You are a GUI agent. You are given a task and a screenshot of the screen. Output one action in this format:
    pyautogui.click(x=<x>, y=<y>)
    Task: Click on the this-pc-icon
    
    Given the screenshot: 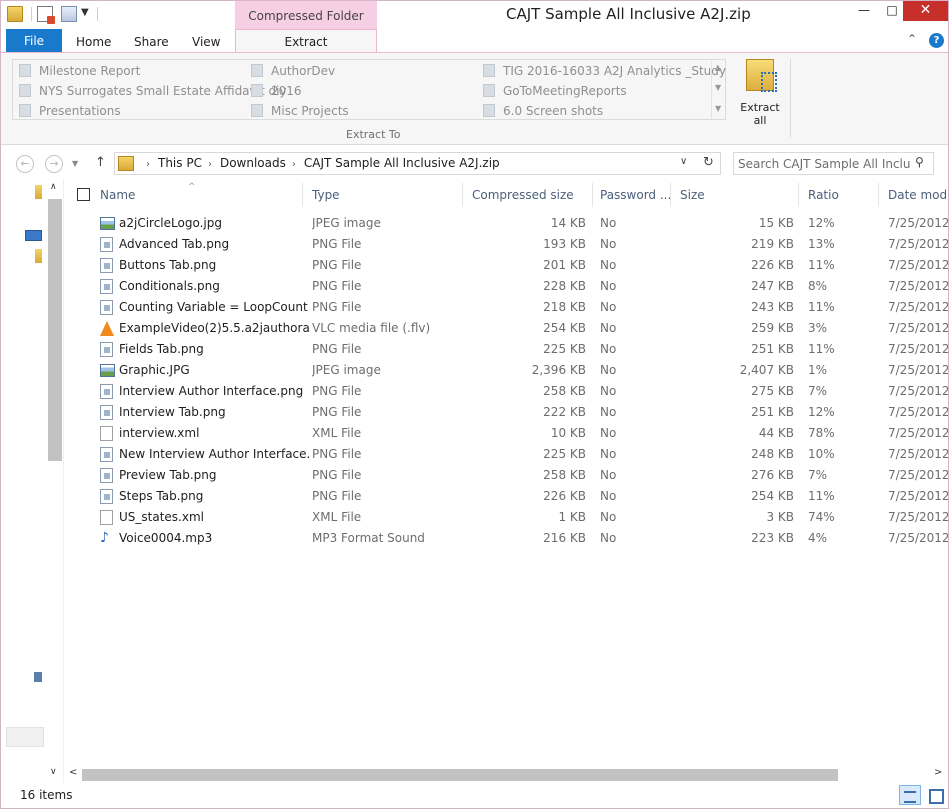 What is the action you would take?
    pyautogui.click(x=33, y=235)
    